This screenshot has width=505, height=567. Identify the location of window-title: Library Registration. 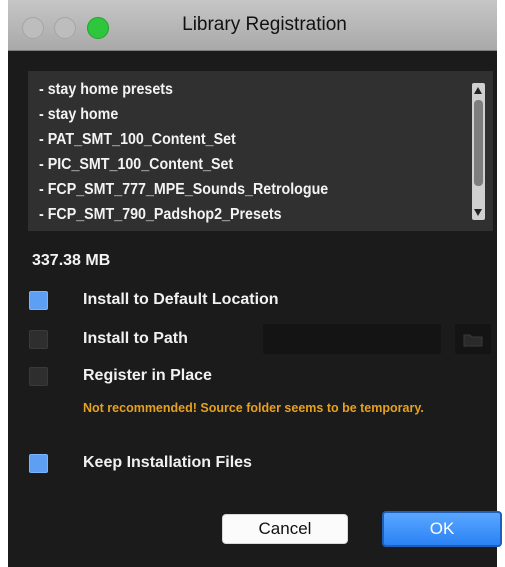
(264, 24).